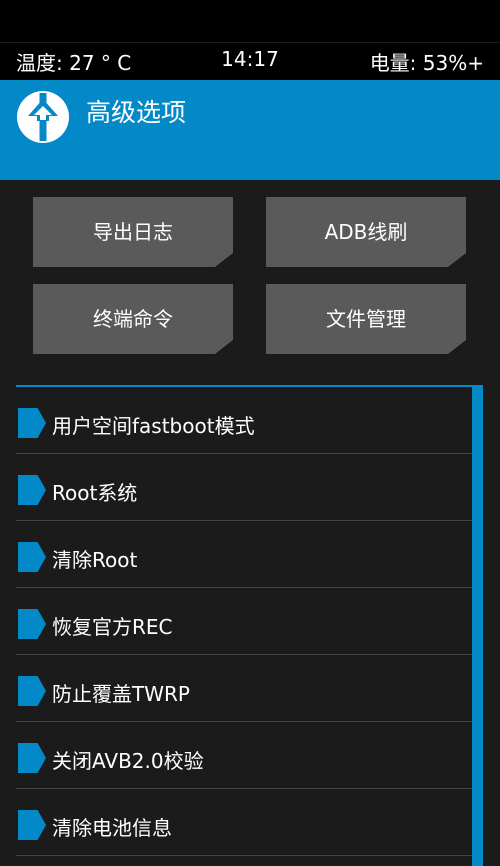 This screenshot has height=866, width=500. What do you see at coordinates (244, 554) in the screenshot?
I see `list-item-clear-root: 清除Root` at bounding box center [244, 554].